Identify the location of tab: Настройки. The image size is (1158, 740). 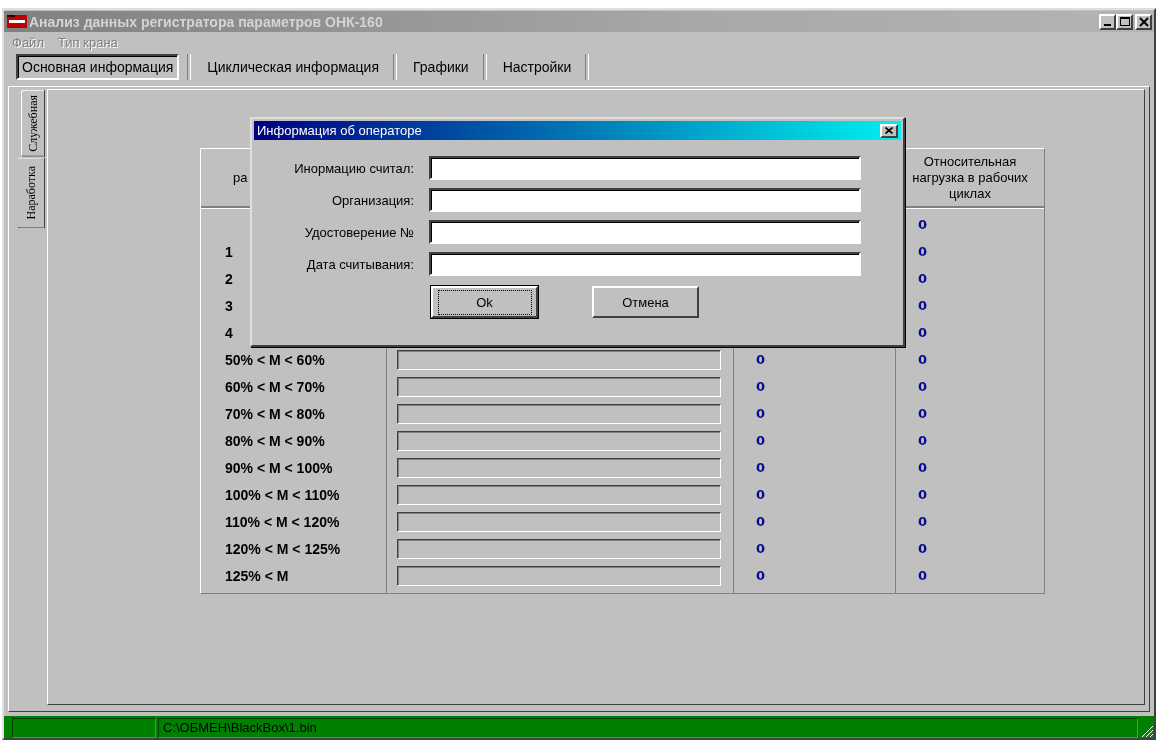
(537, 67).